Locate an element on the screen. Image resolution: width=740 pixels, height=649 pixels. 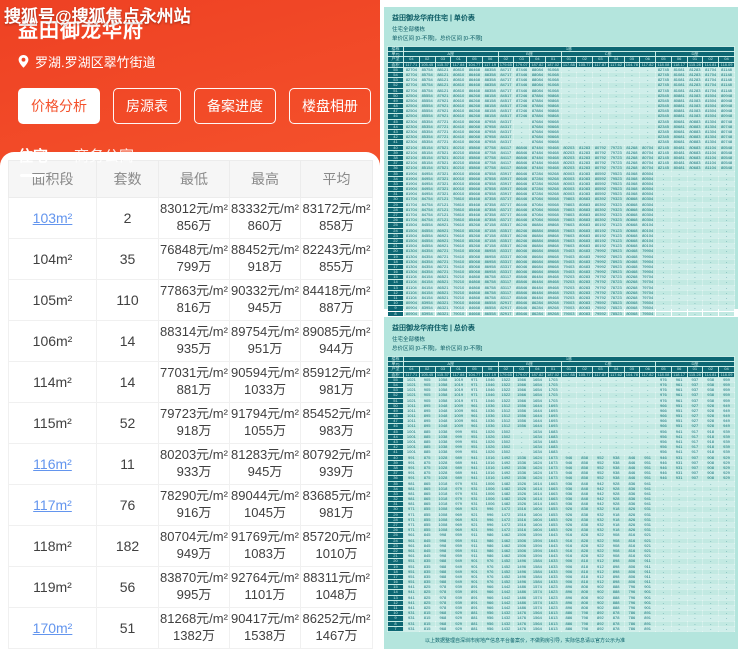
price-cell: 79792 is located at coordinates (600, 277).